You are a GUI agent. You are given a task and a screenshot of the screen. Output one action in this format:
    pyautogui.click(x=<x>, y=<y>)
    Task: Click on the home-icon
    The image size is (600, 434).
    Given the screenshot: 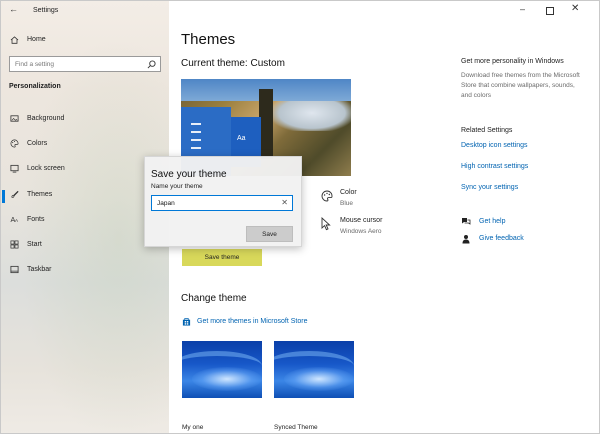 What is the action you would take?
    pyautogui.click(x=14, y=40)
    